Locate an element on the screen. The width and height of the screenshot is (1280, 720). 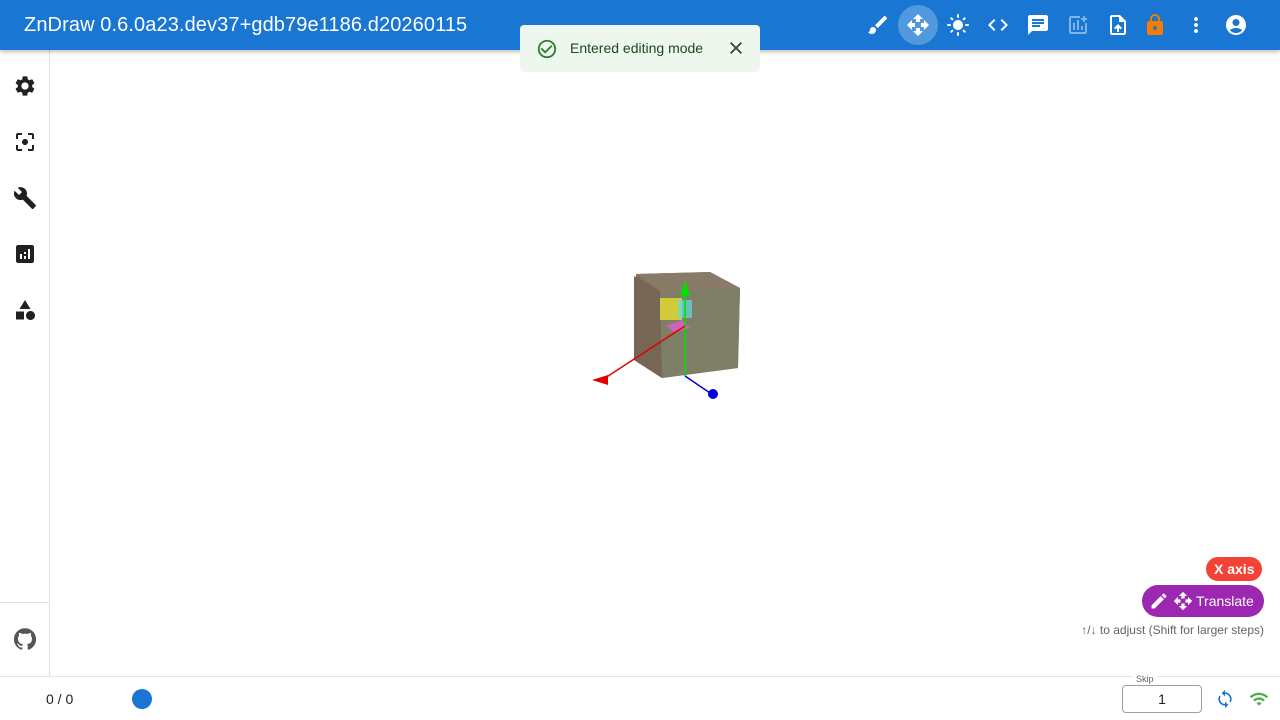
close-icon is located at coordinates (737, 49).